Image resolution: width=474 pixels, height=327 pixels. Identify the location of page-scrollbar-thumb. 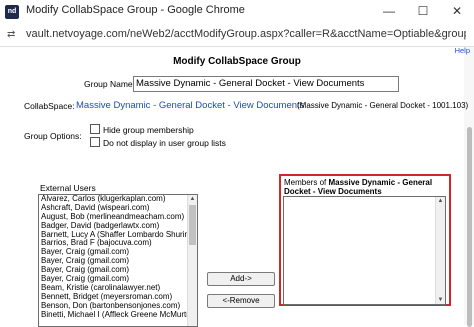
(469, 227).